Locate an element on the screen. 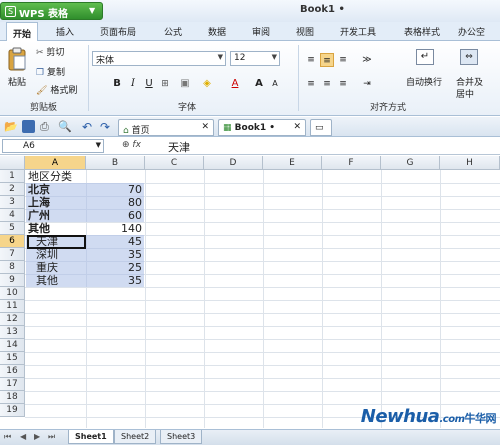  row-header-18: 18 is located at coordinates (12, 397).